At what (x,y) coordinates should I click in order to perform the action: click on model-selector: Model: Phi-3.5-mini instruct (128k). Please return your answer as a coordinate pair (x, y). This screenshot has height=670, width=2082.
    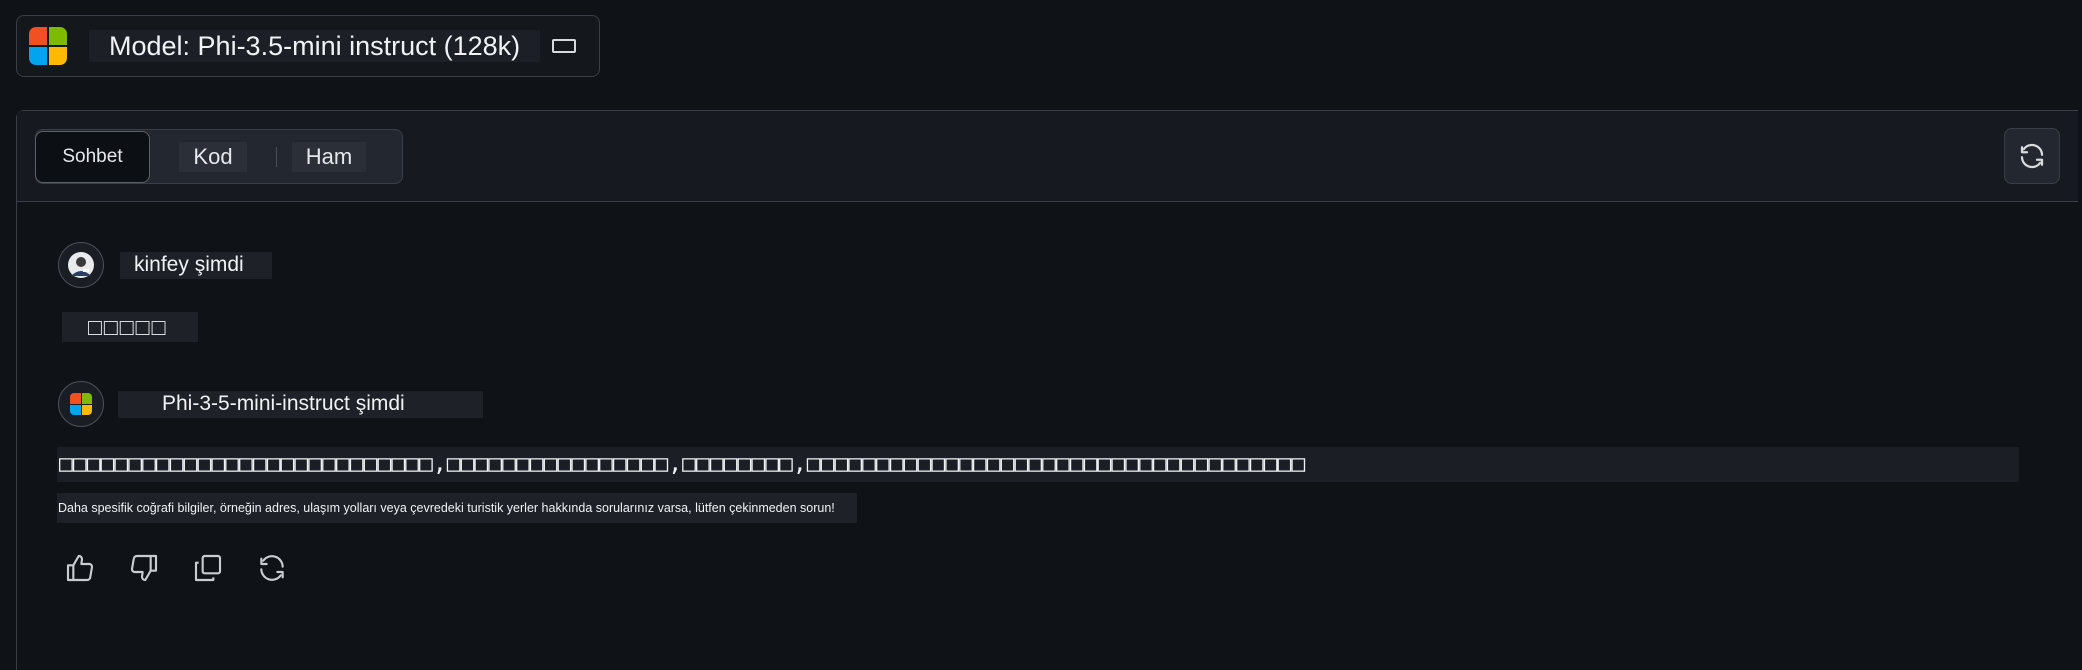
    Looking at the image, I should click on (308, 46).